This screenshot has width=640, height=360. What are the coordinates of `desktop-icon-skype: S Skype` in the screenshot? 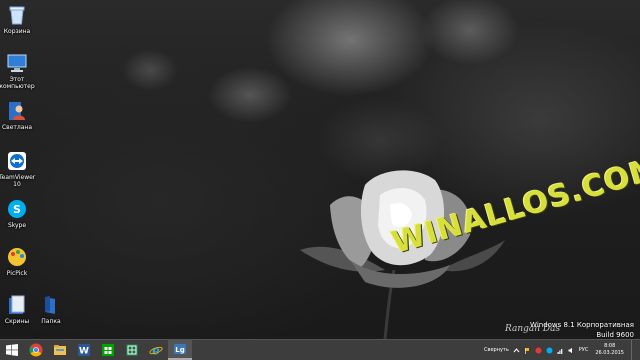 It's located at (17, 213).